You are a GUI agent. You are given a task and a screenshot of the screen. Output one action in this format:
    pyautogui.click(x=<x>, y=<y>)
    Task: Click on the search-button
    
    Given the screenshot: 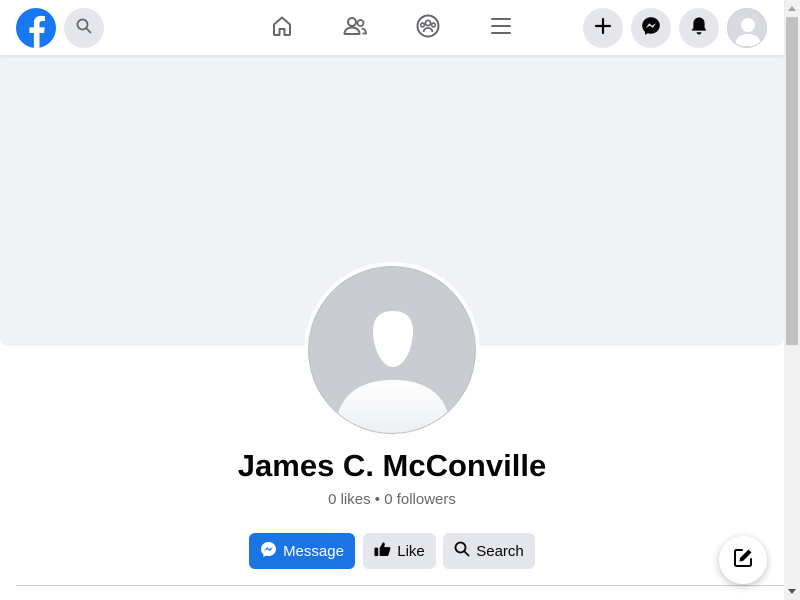 What is the action you would take?
    pyautogui.click(x=84, y=28)
    